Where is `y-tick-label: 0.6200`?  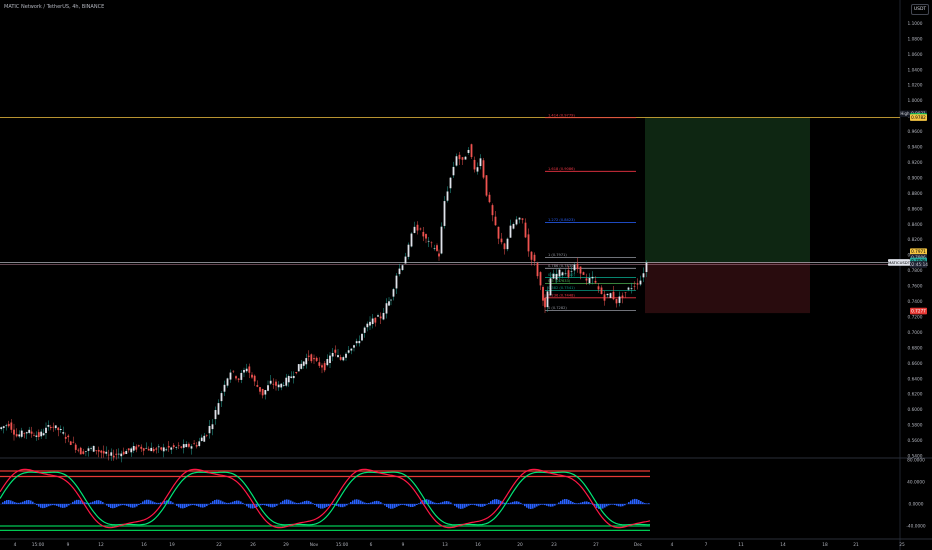
y-tick-label: 0.6200 is located at coordinates (914, 395).